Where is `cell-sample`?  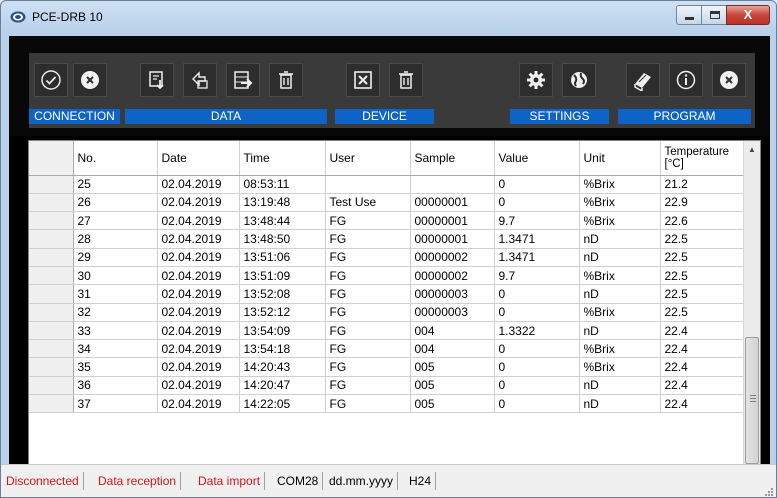 cell-sample is located at coordinates (452, 184).